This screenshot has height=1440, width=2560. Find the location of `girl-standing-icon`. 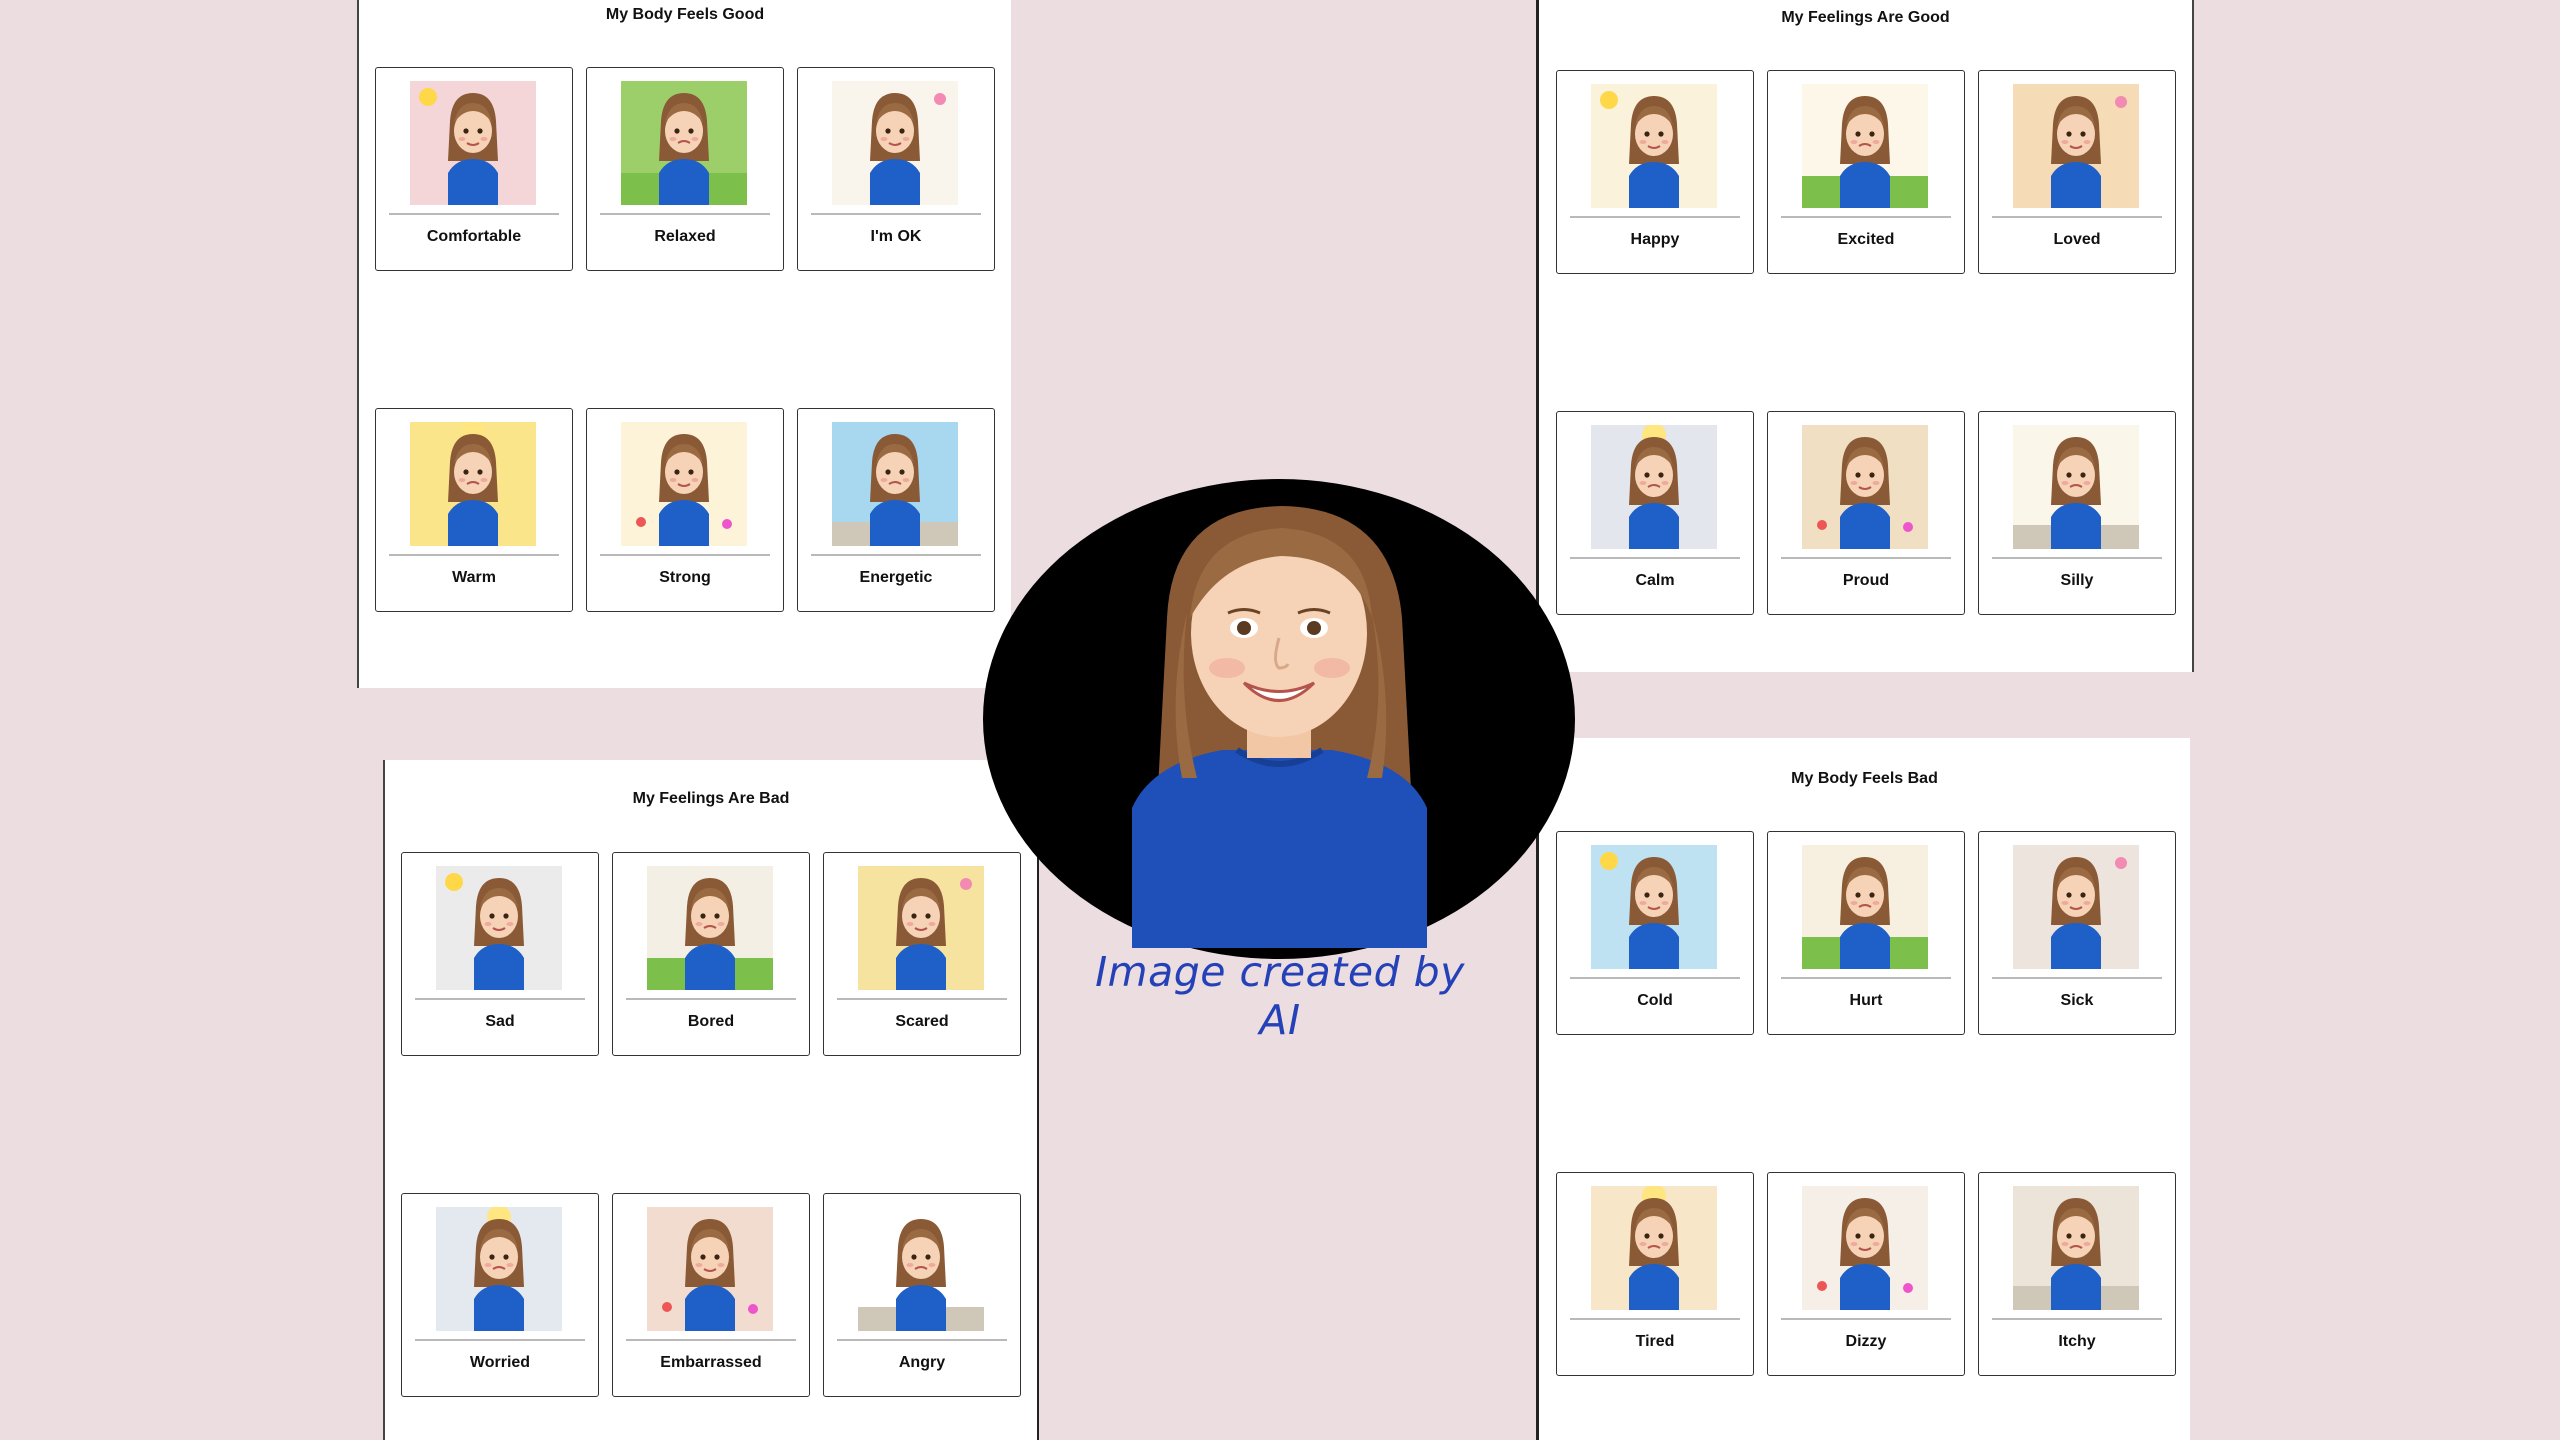

girl-standing-icon is located at coordinates (895, 143).